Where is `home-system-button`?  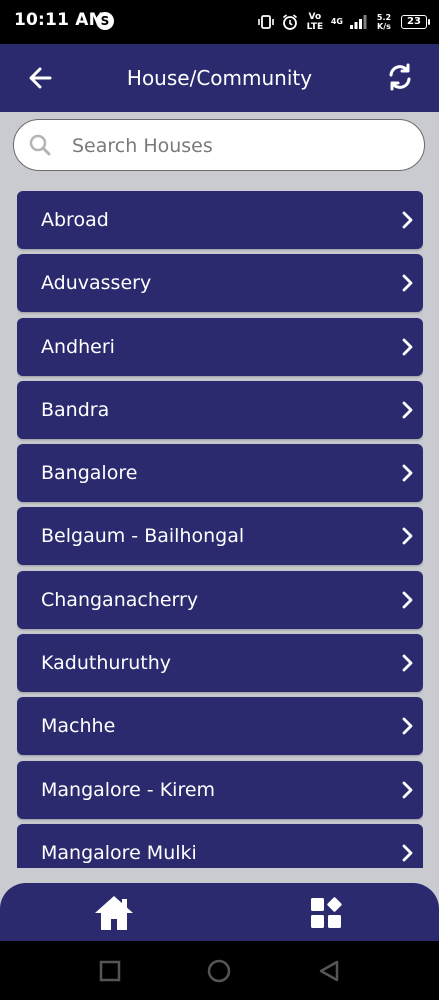 home-system-button is located at coordinates (219, 971).